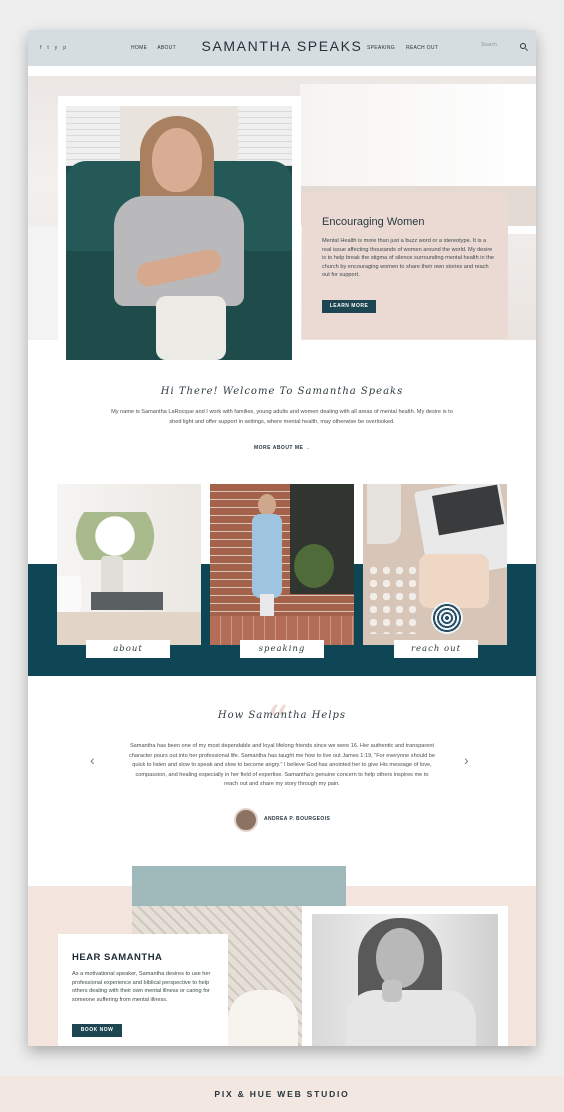  What do you see at coordinates (92, 760) in the screenshot?
I see `chevron-left-icon: ‹` at bounding box center [92, 760].